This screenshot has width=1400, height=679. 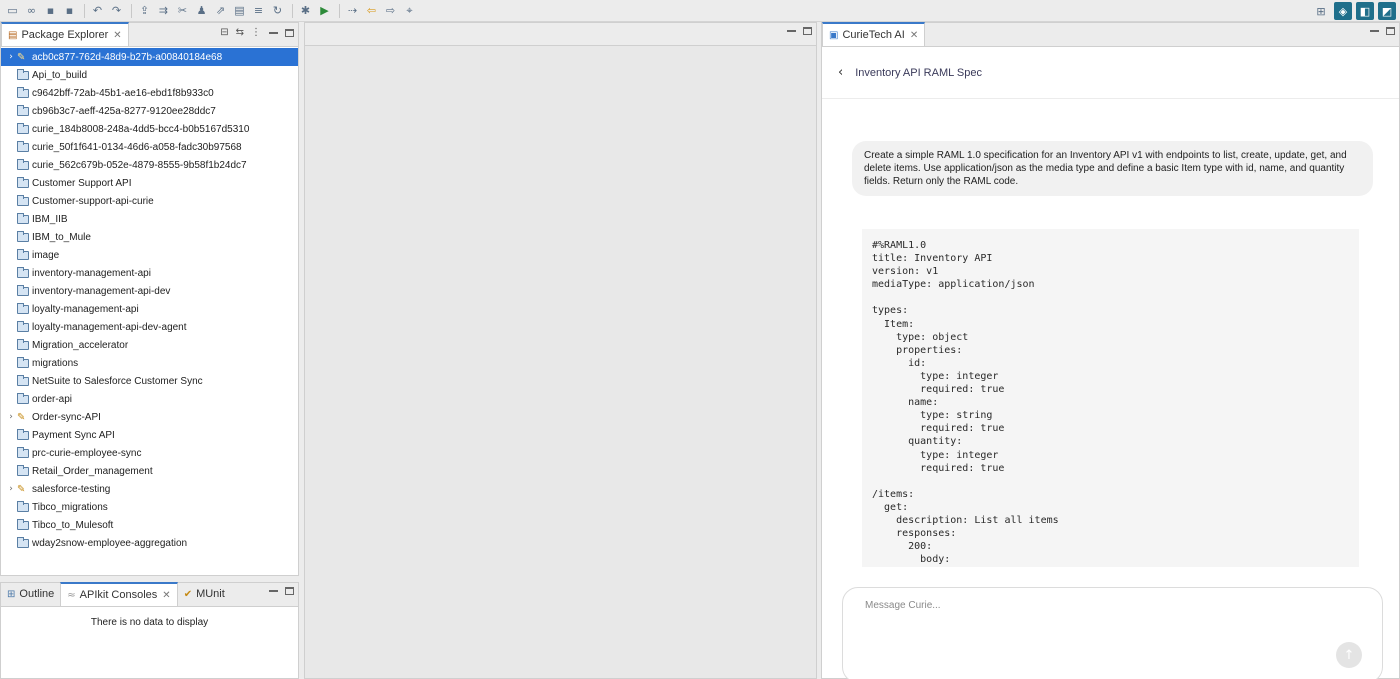 I want to click on tab-curietech-ai: ▣ CurieTech AI ✕, so click(x=874, y=34).